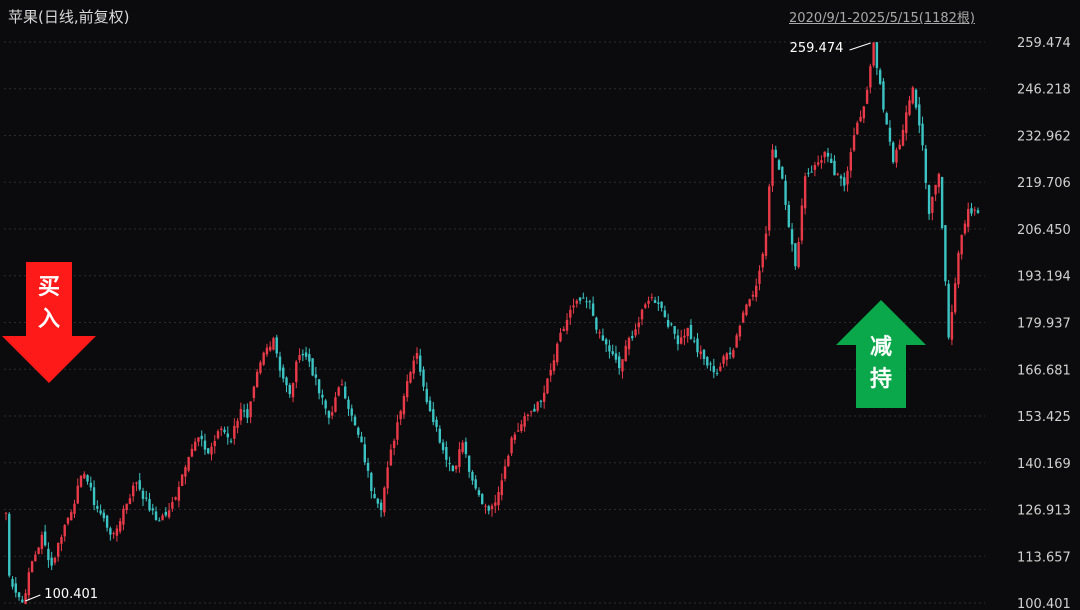  What do you see at coordinates (882, 16) in the screenshot?
I see `date-range-link: 2020/9/1-2025/5/15(1182根)` at bounding box center [882, 16].